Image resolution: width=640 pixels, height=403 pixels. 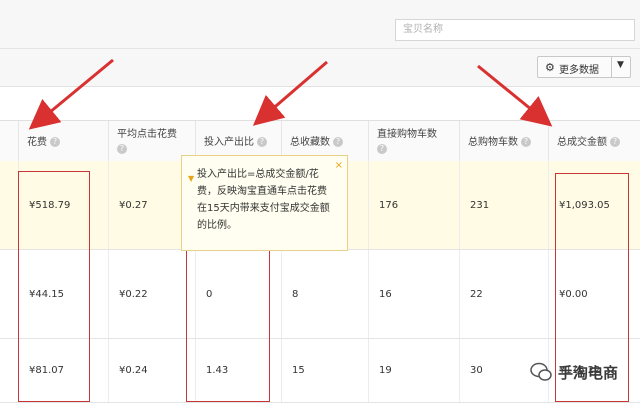 What do you see at coordinates (515, 95) in the screenshot?
I see `arrow-to-total-sales` at bounding box center [515, 95].